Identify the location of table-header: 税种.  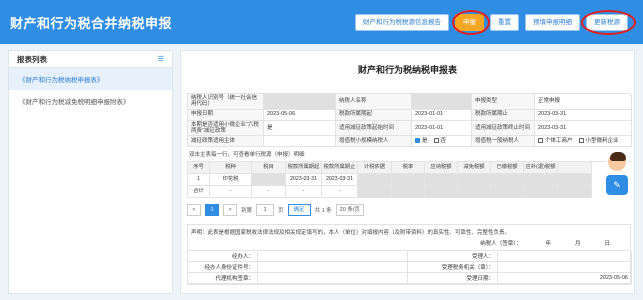
(231, 168).